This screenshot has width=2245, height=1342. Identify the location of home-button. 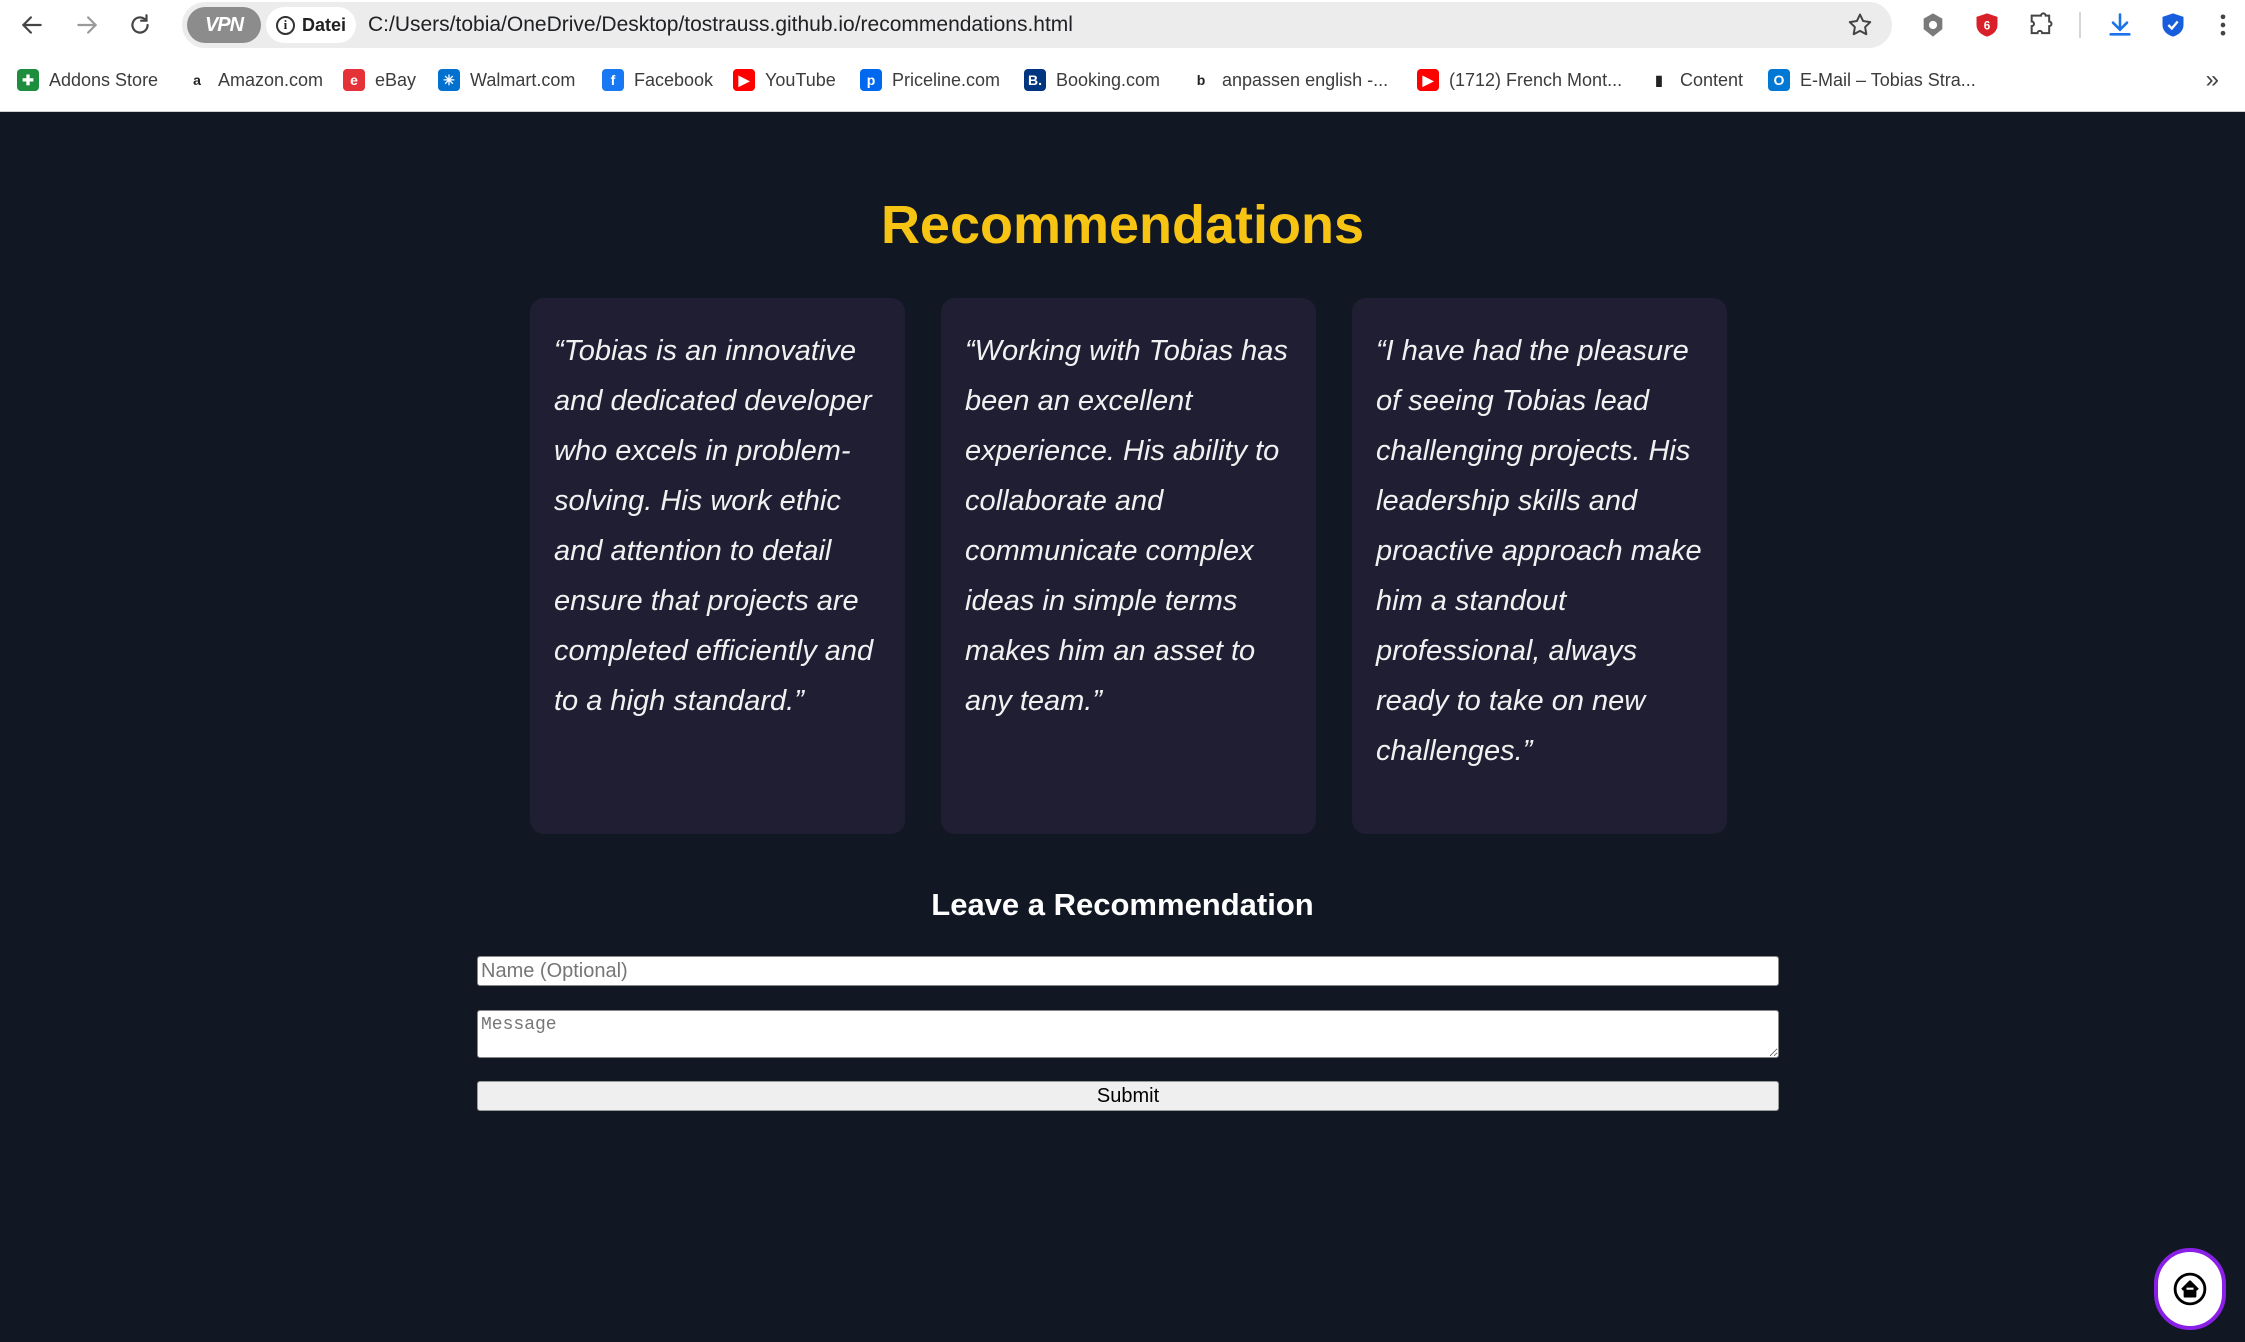
(2190, 1289).